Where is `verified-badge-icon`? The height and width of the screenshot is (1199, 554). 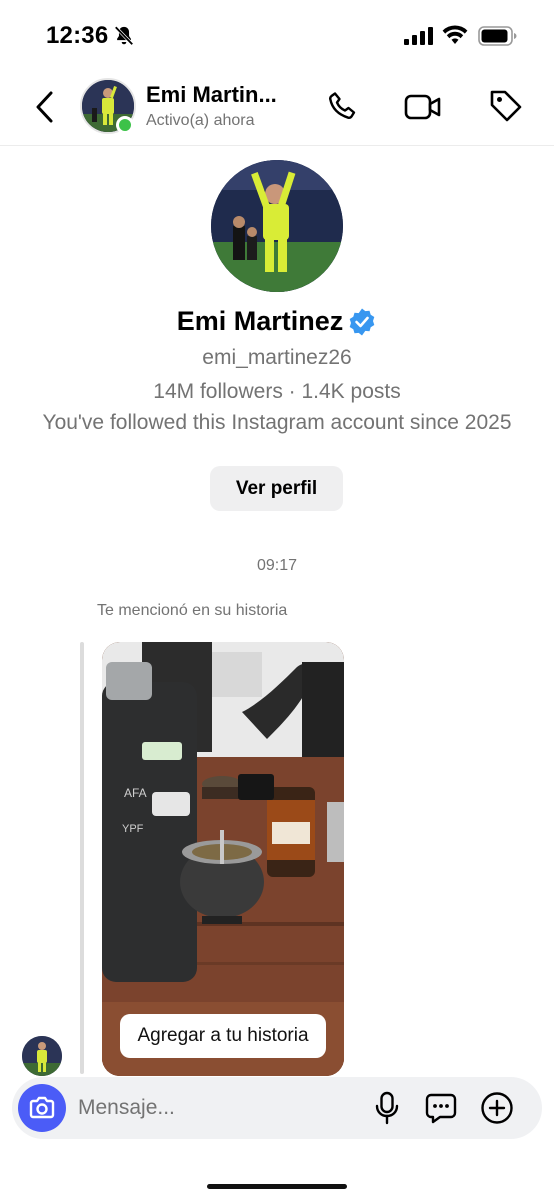
verified-badge-icon is located at coordinates (362, 321).